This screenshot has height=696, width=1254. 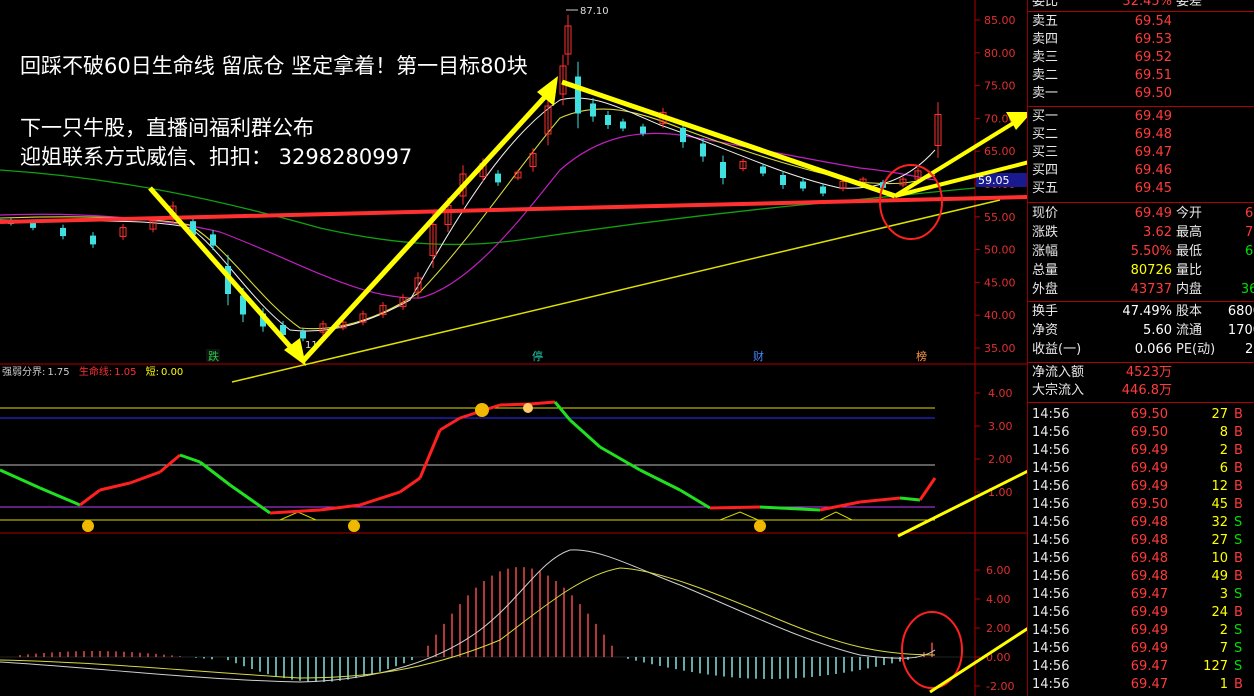 I want to click on marker-cai: 财, so click(x=758, y=356).